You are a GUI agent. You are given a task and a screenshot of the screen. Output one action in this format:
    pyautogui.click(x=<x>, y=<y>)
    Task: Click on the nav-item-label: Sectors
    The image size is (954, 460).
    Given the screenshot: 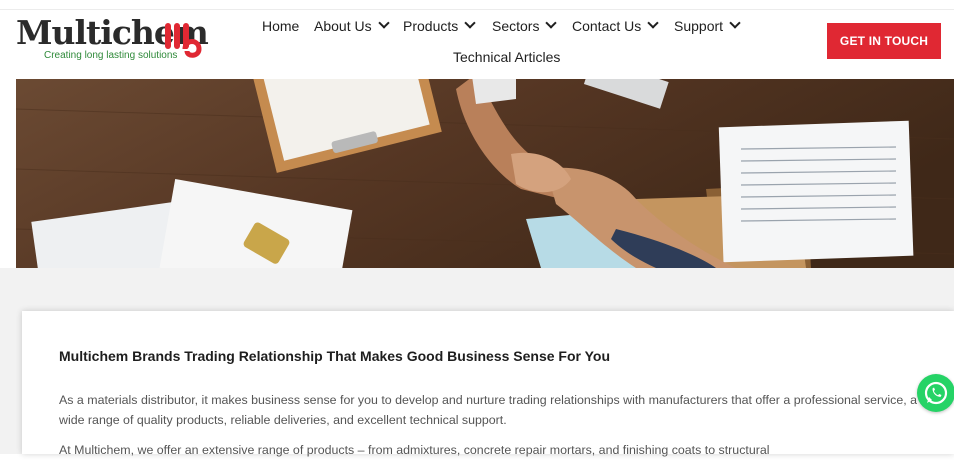 What is the action you would take?
    pyautogui.click(x=516, y=26)
    